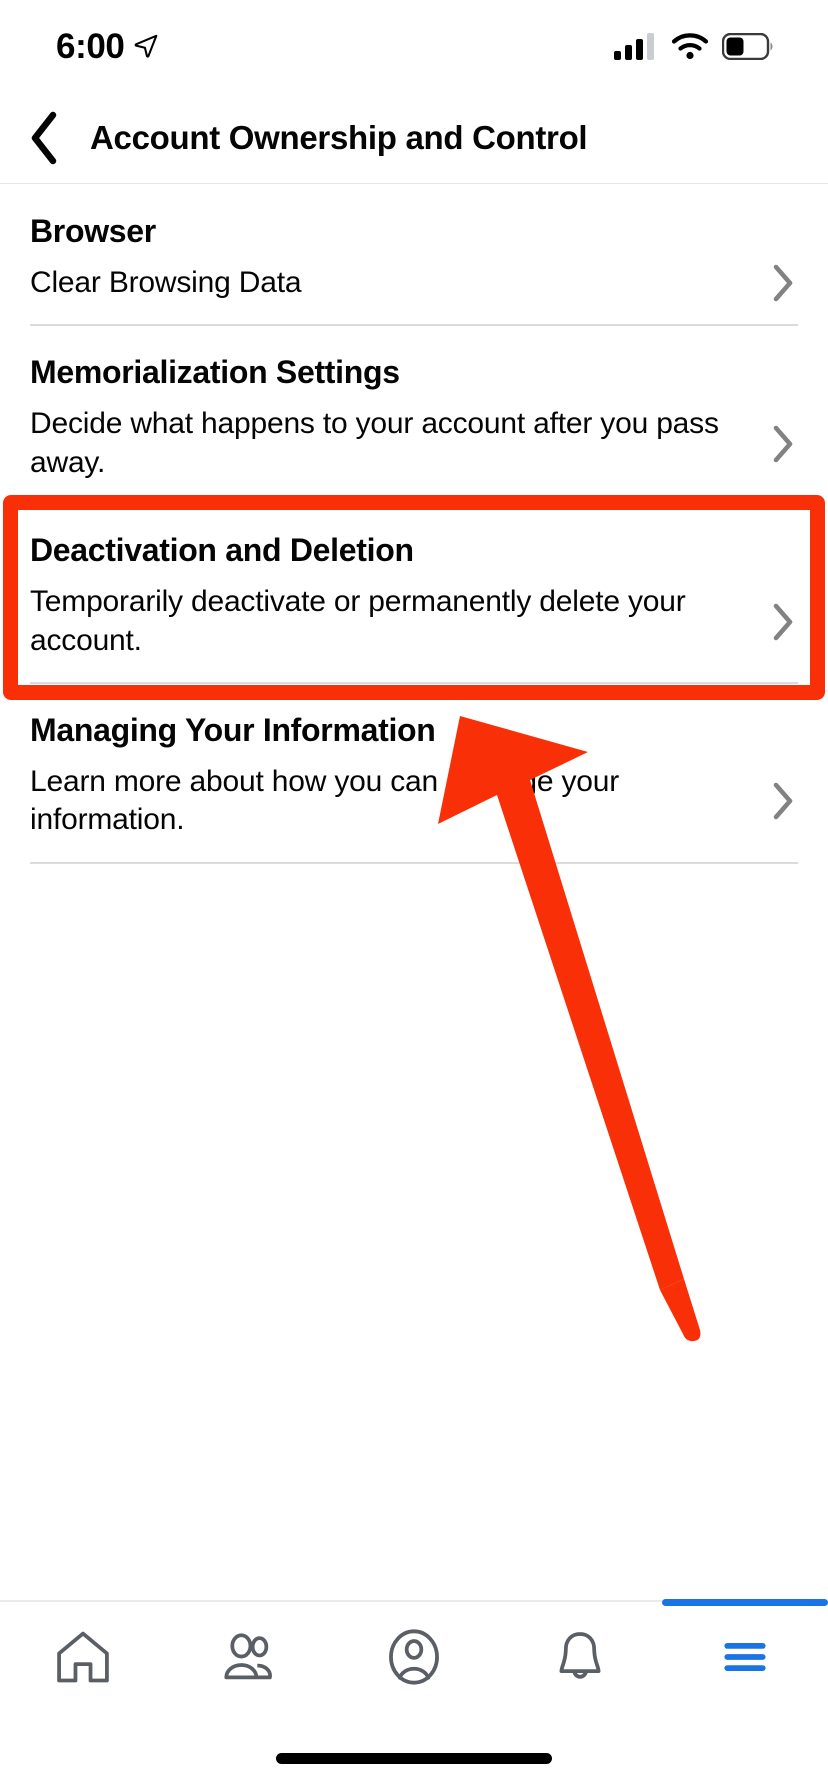  I want to click on section-header: Managing Your Information, so click(233, 729).